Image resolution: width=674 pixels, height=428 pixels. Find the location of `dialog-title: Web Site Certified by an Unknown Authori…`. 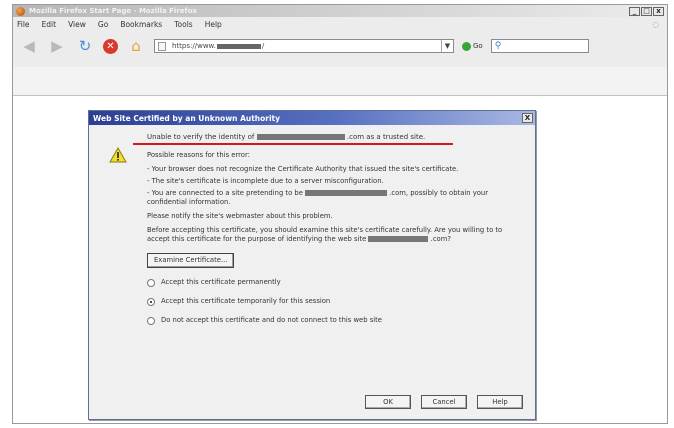

dialog-title: Web Site Certified by an Unknown Authori… is located at coordinates (187, 118).